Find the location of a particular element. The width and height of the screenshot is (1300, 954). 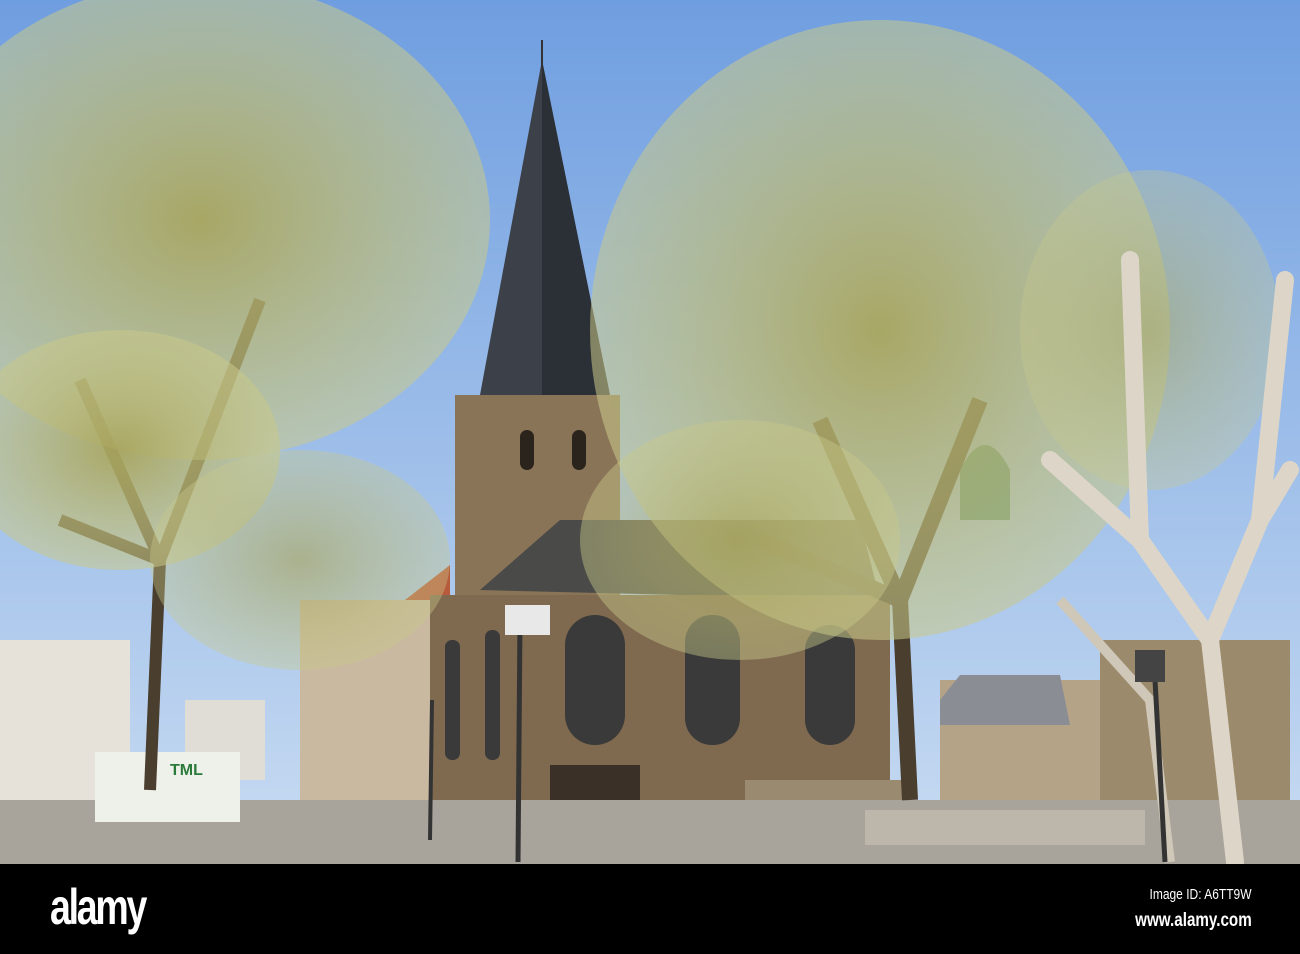

sign-text: TML is located at coordinates (186, 770).